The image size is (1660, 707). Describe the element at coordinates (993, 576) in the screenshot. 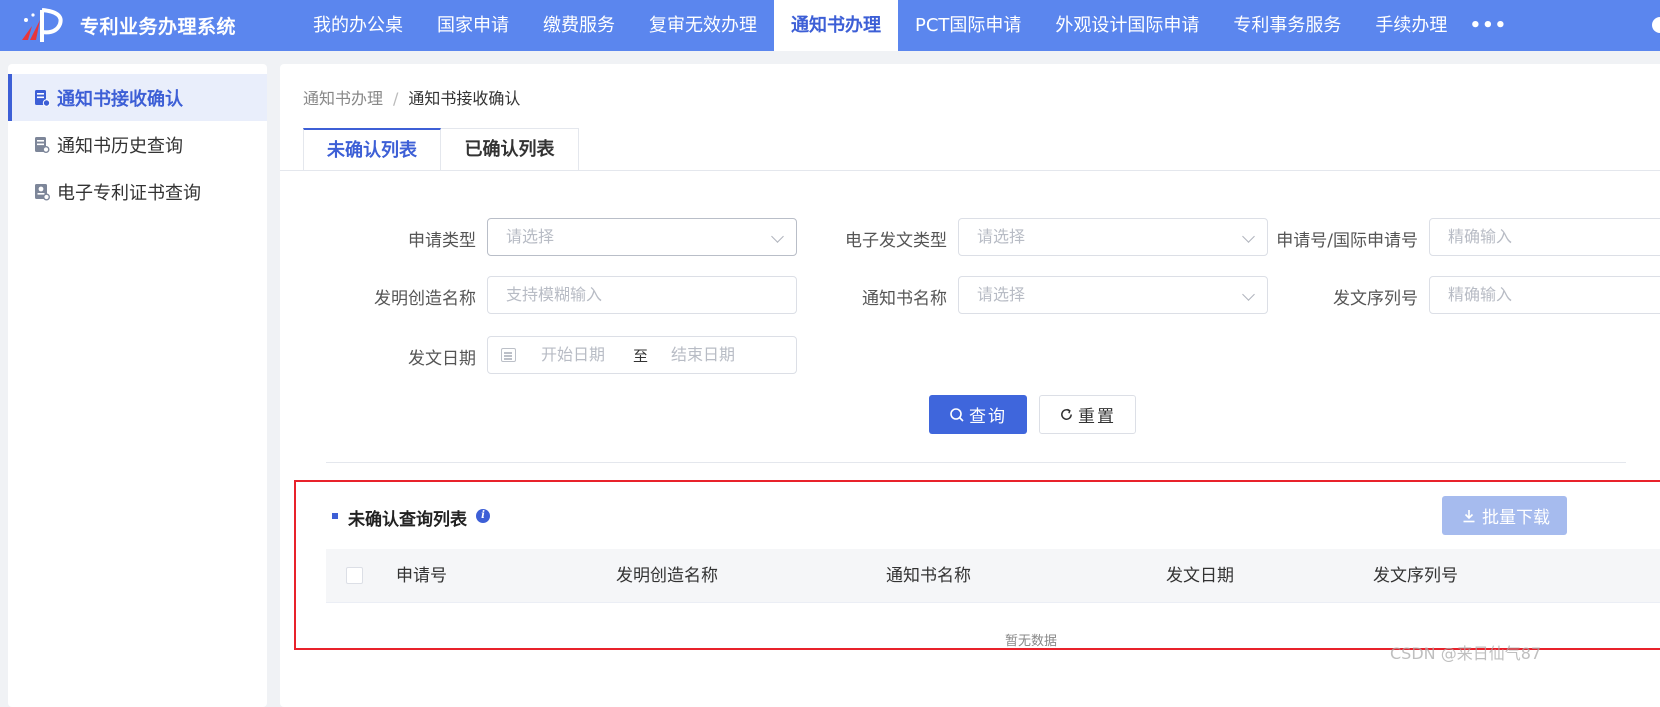

I see `table-header: 申请号 发明创造名称 通知书名称 发文日期 发文序列号` at that location.